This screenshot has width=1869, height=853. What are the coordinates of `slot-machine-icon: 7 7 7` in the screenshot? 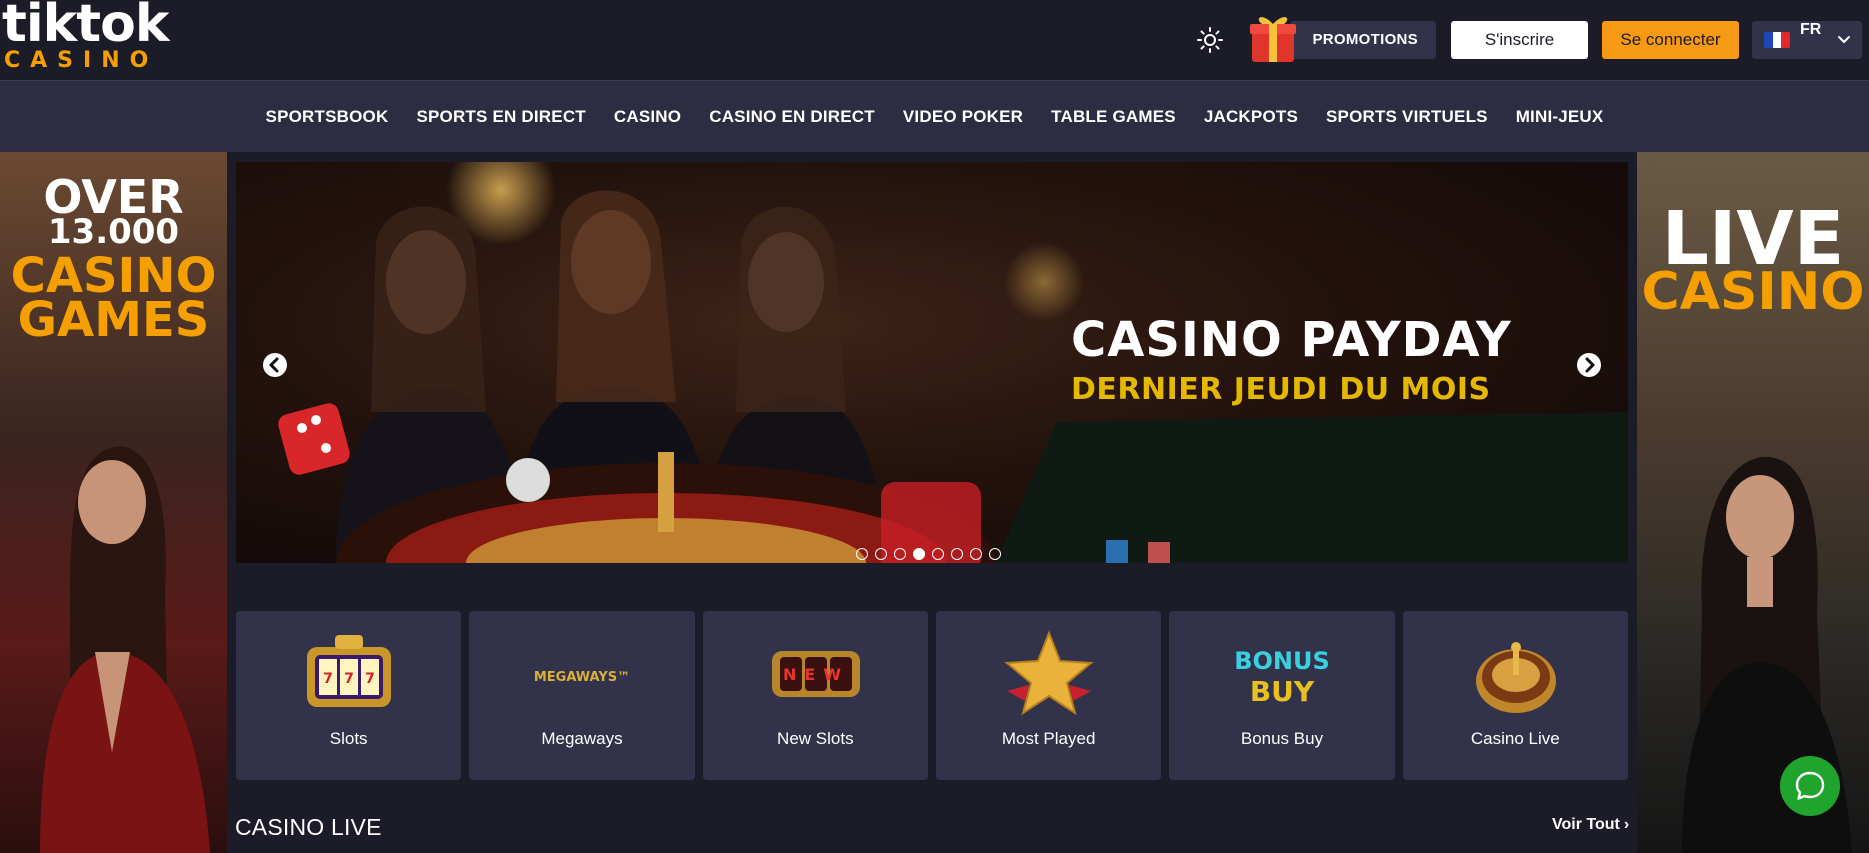 It's located at (349, 671).